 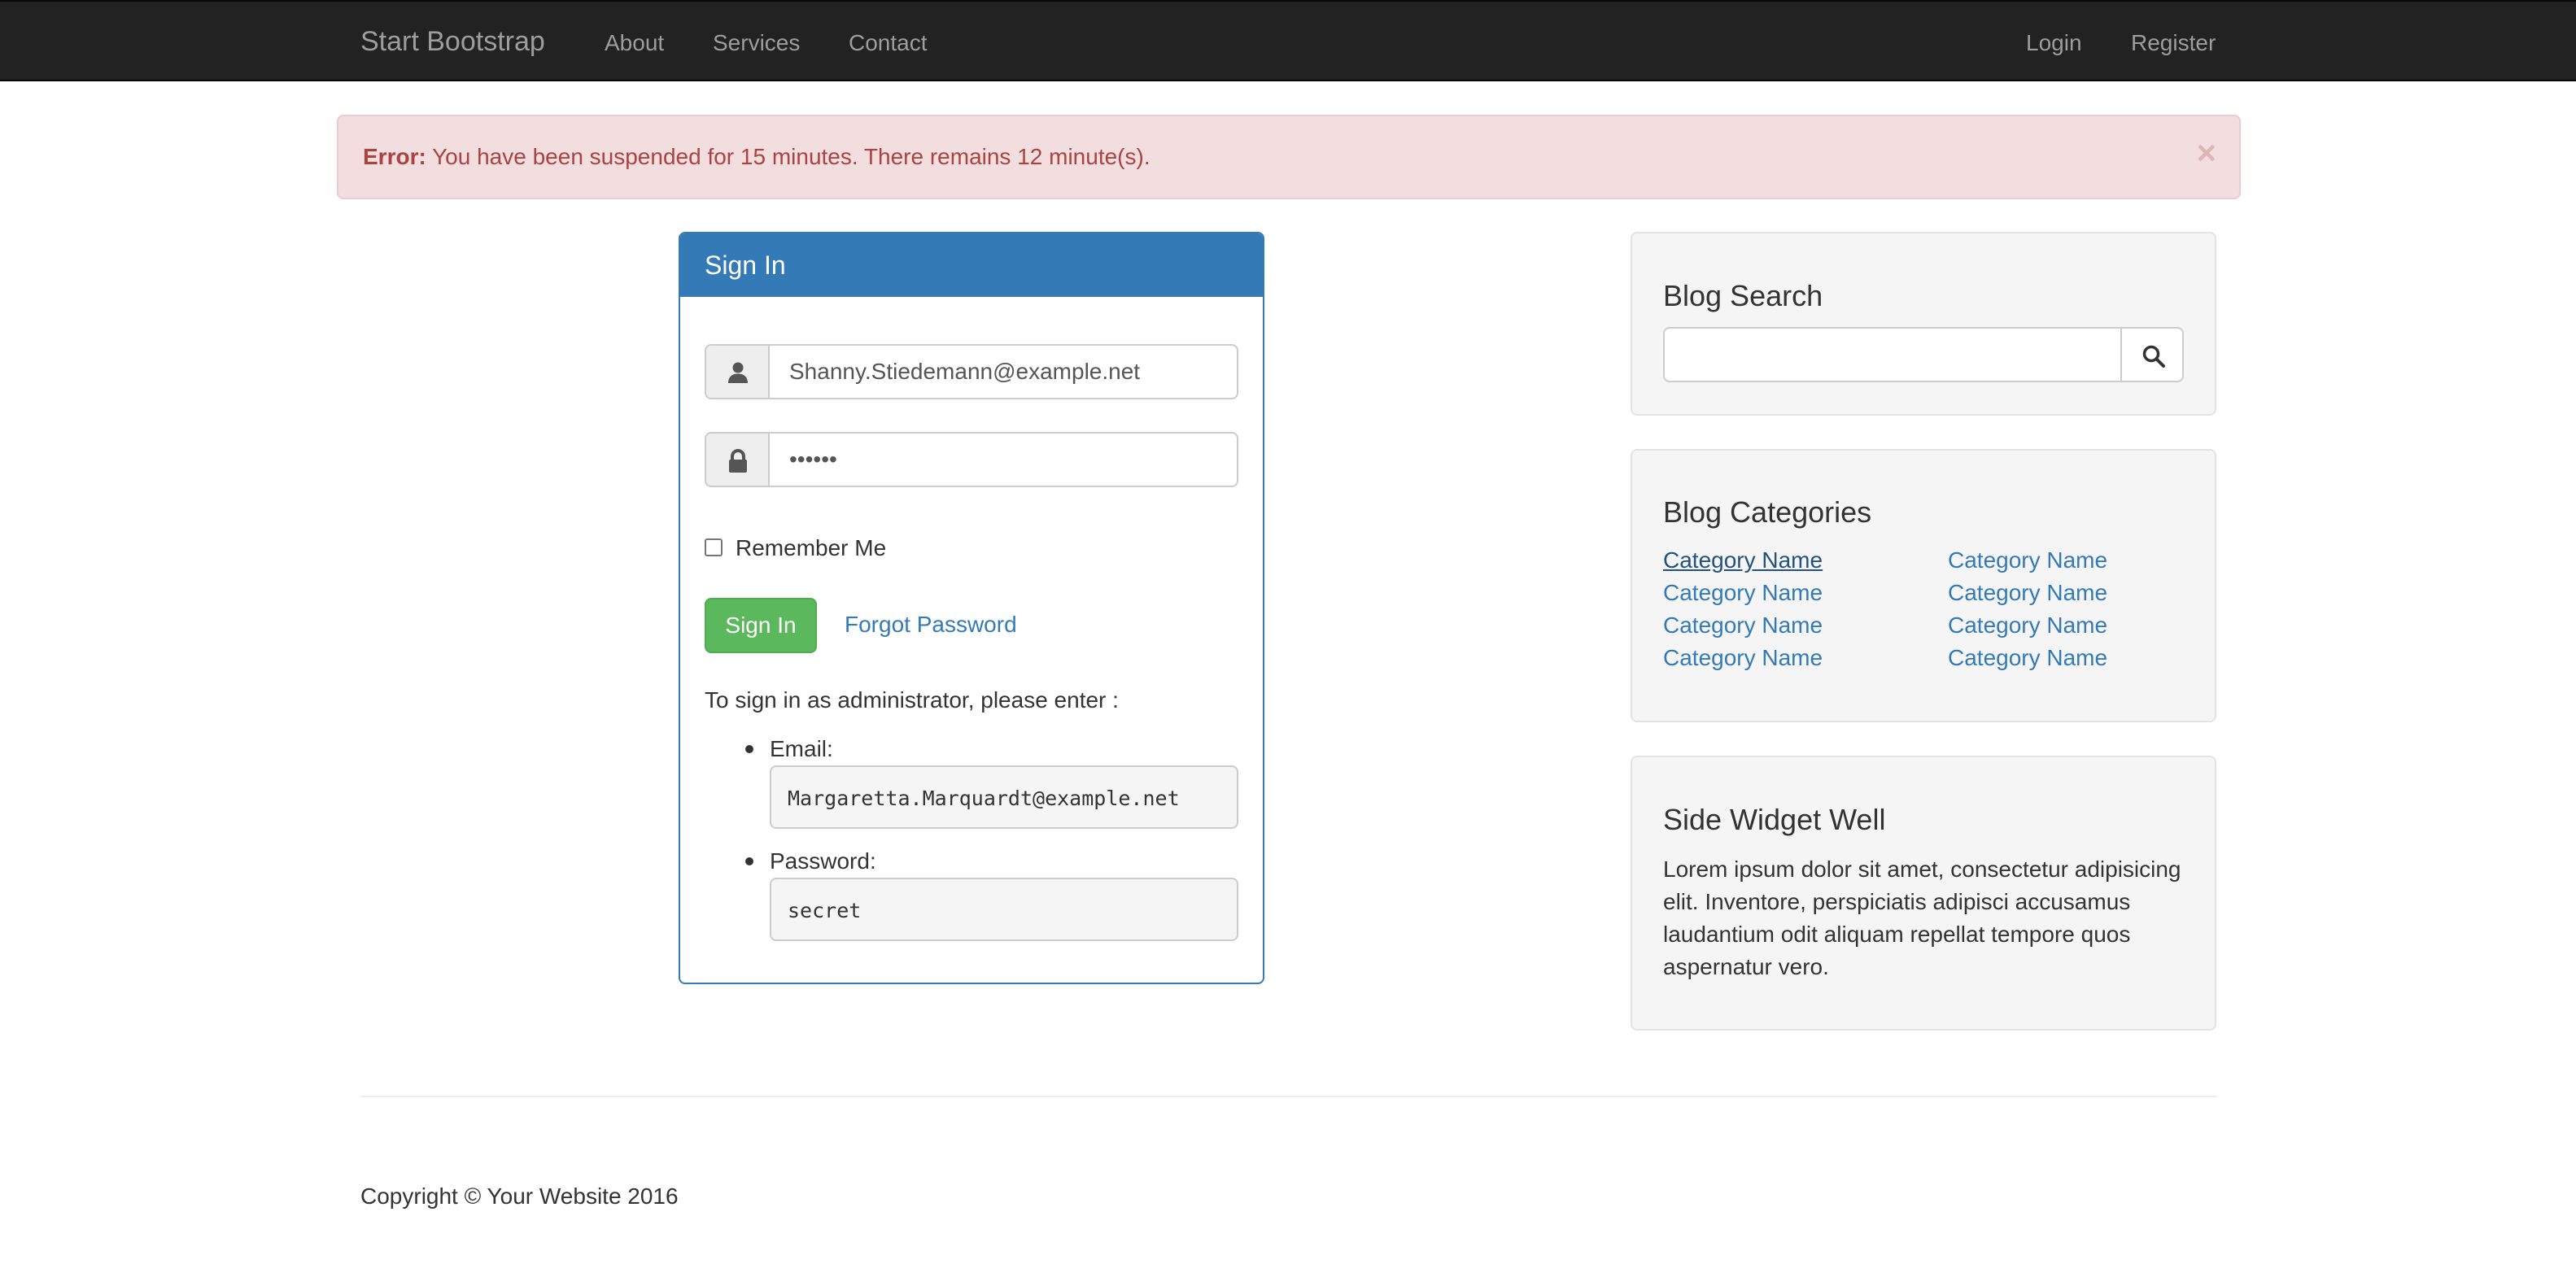 I want to click on remember-me-label: Remember Me, so click(x=811, y=548).